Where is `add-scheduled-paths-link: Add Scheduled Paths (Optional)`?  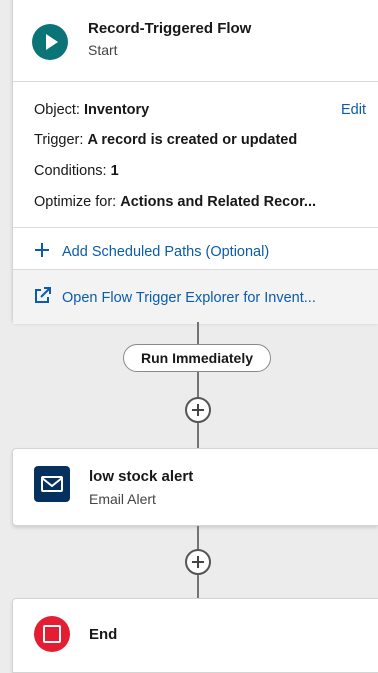 add-scheduled-paths-link: Add Scheduled Paths (Optional) is located at coordinates (151, 252).